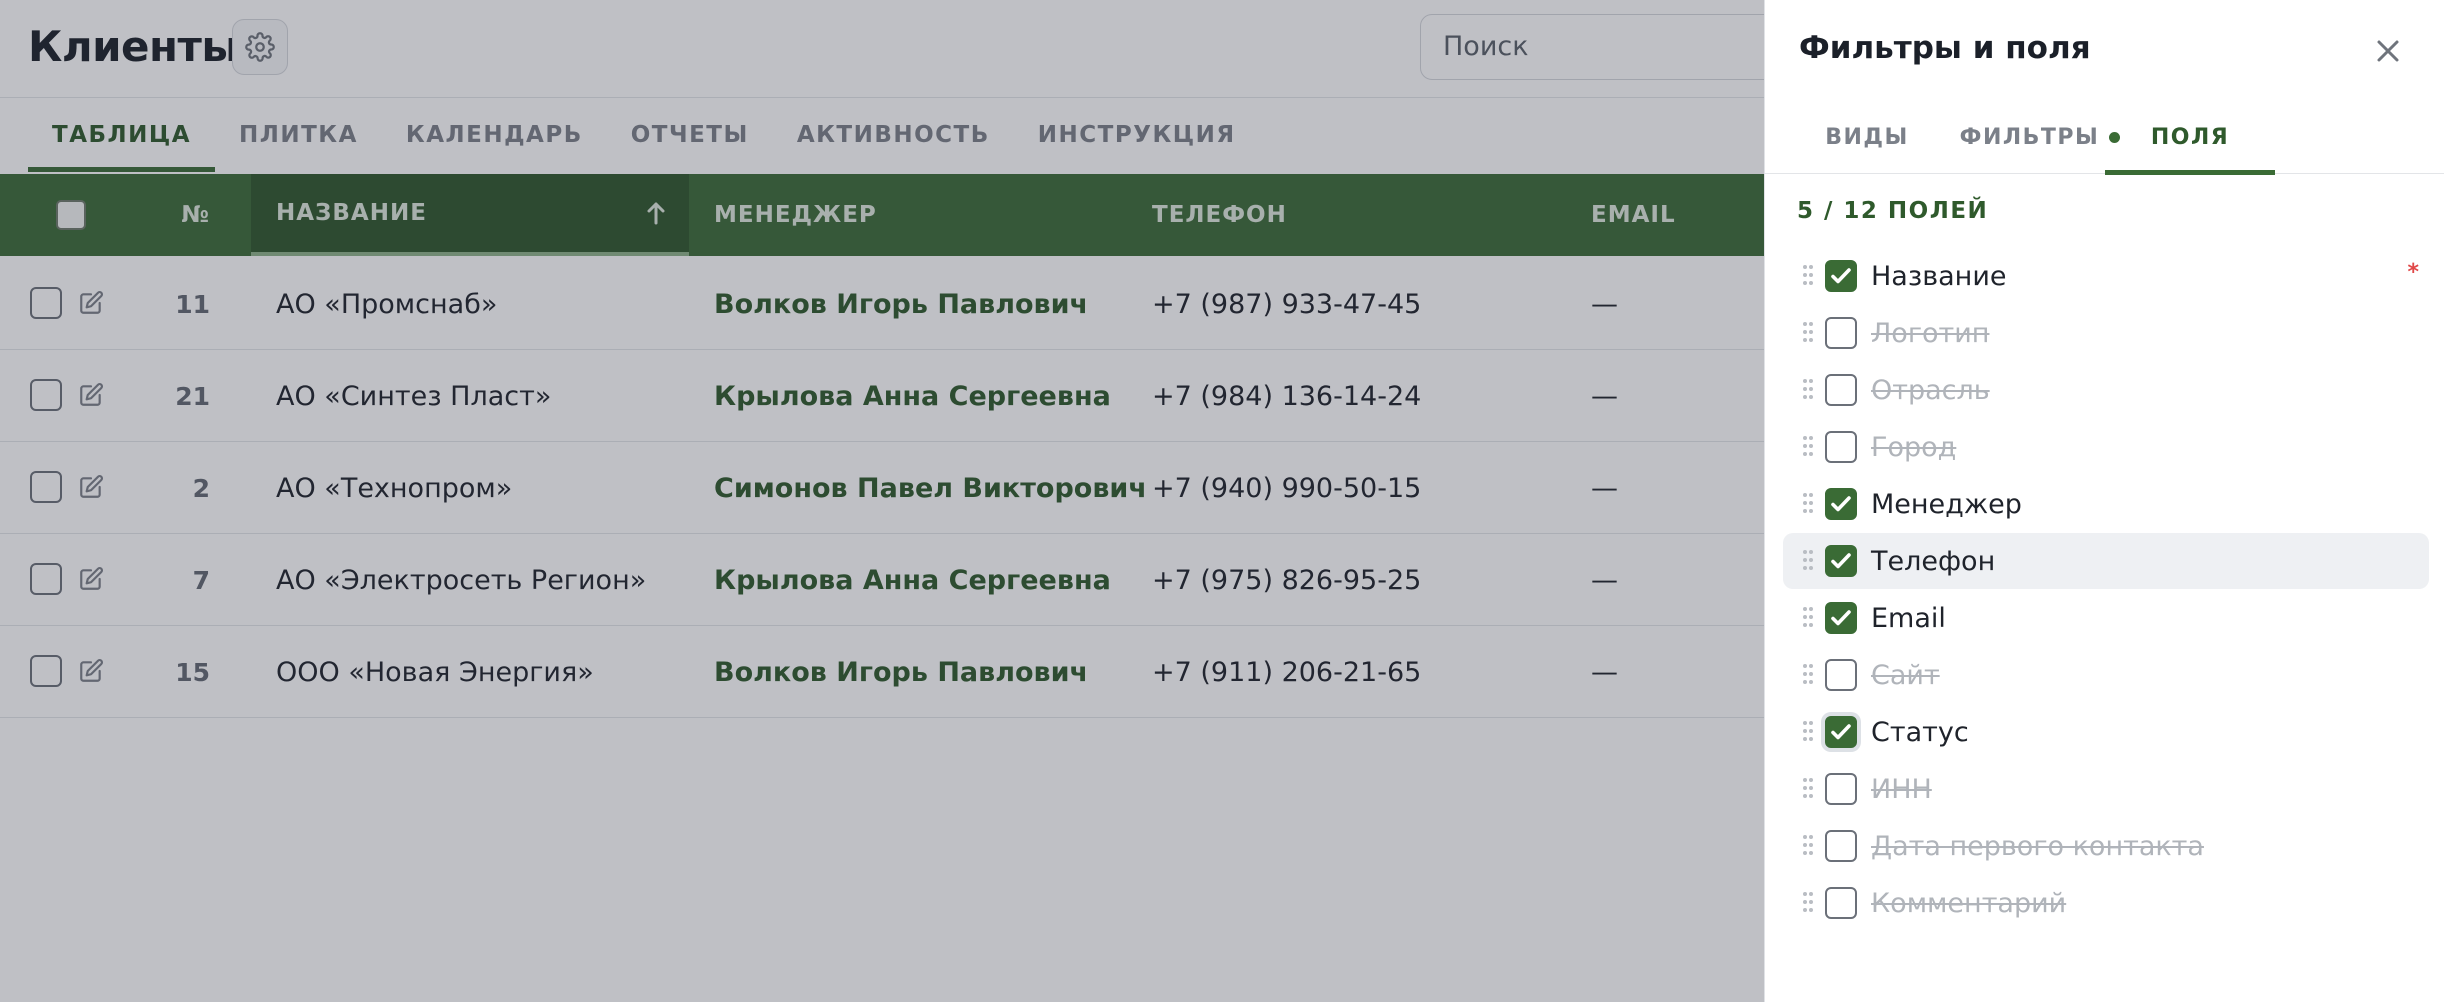 The width and height of the screenshot is (2444, 1002). Describe the element at coordinates (2106, 504) in the screenshot. I see `field-item: Менеджер` at that location.